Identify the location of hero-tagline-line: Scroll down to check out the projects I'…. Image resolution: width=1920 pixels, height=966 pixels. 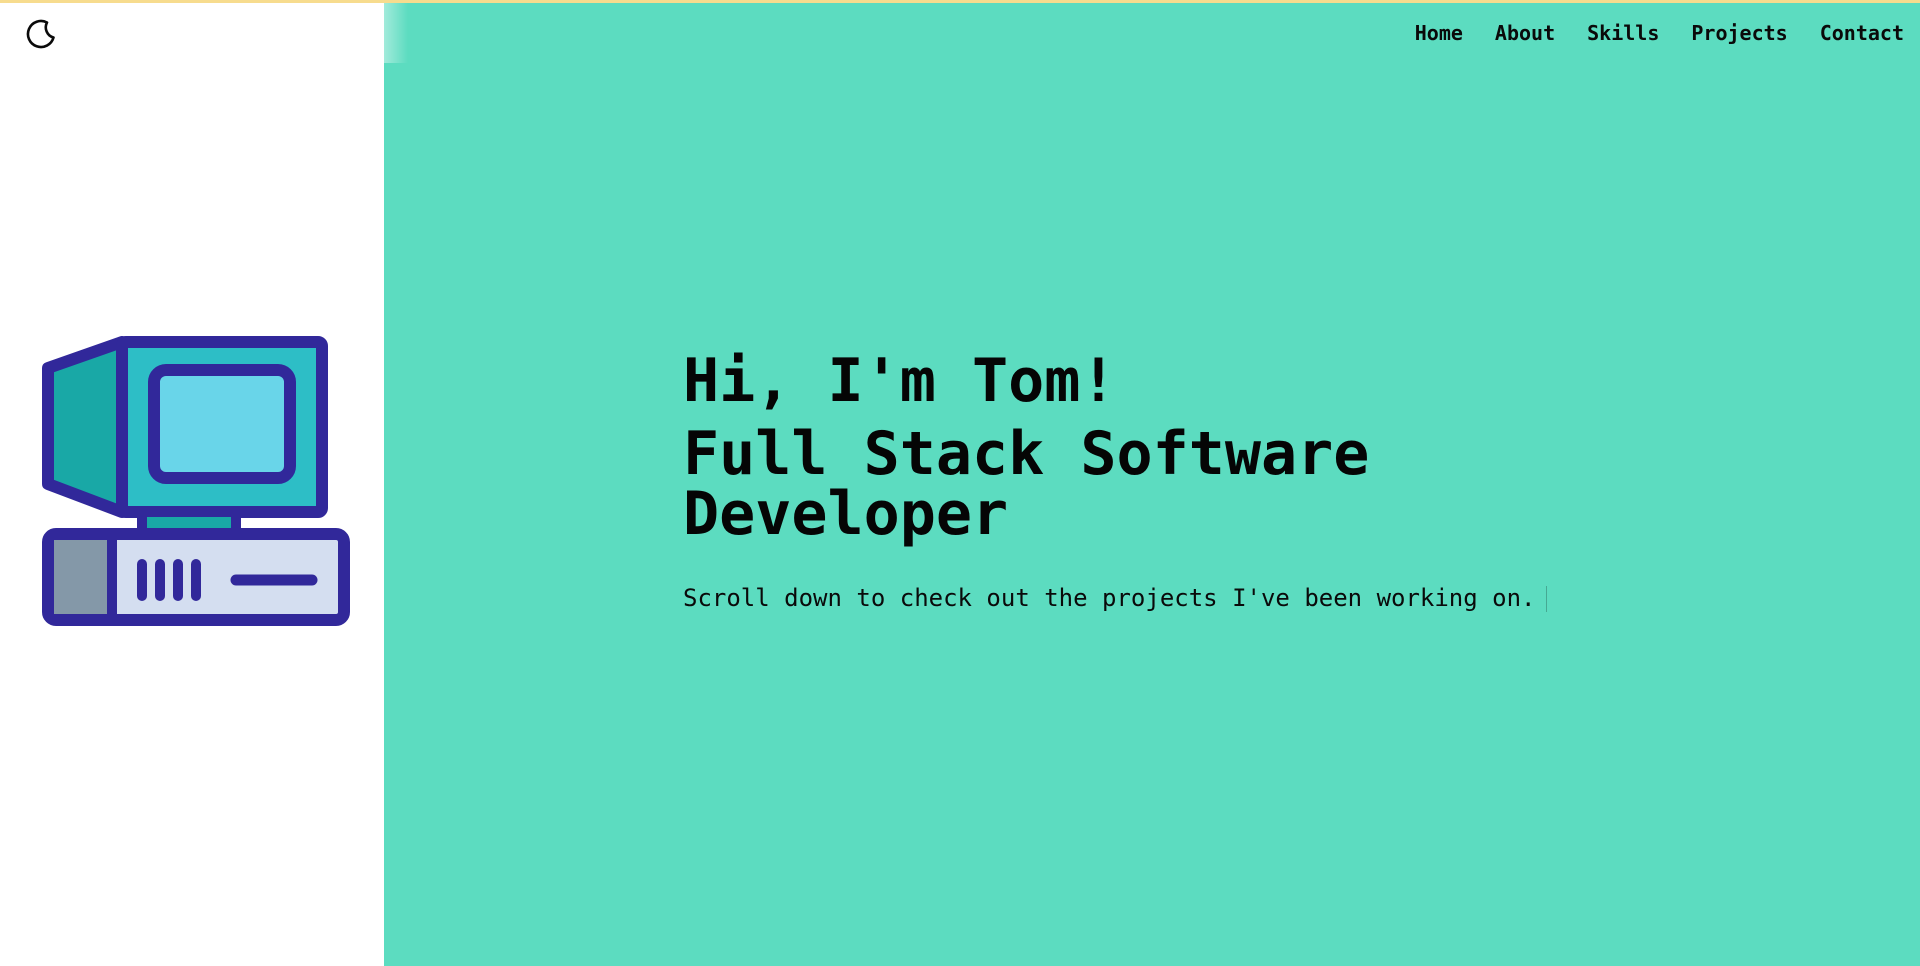
(1133, 598).